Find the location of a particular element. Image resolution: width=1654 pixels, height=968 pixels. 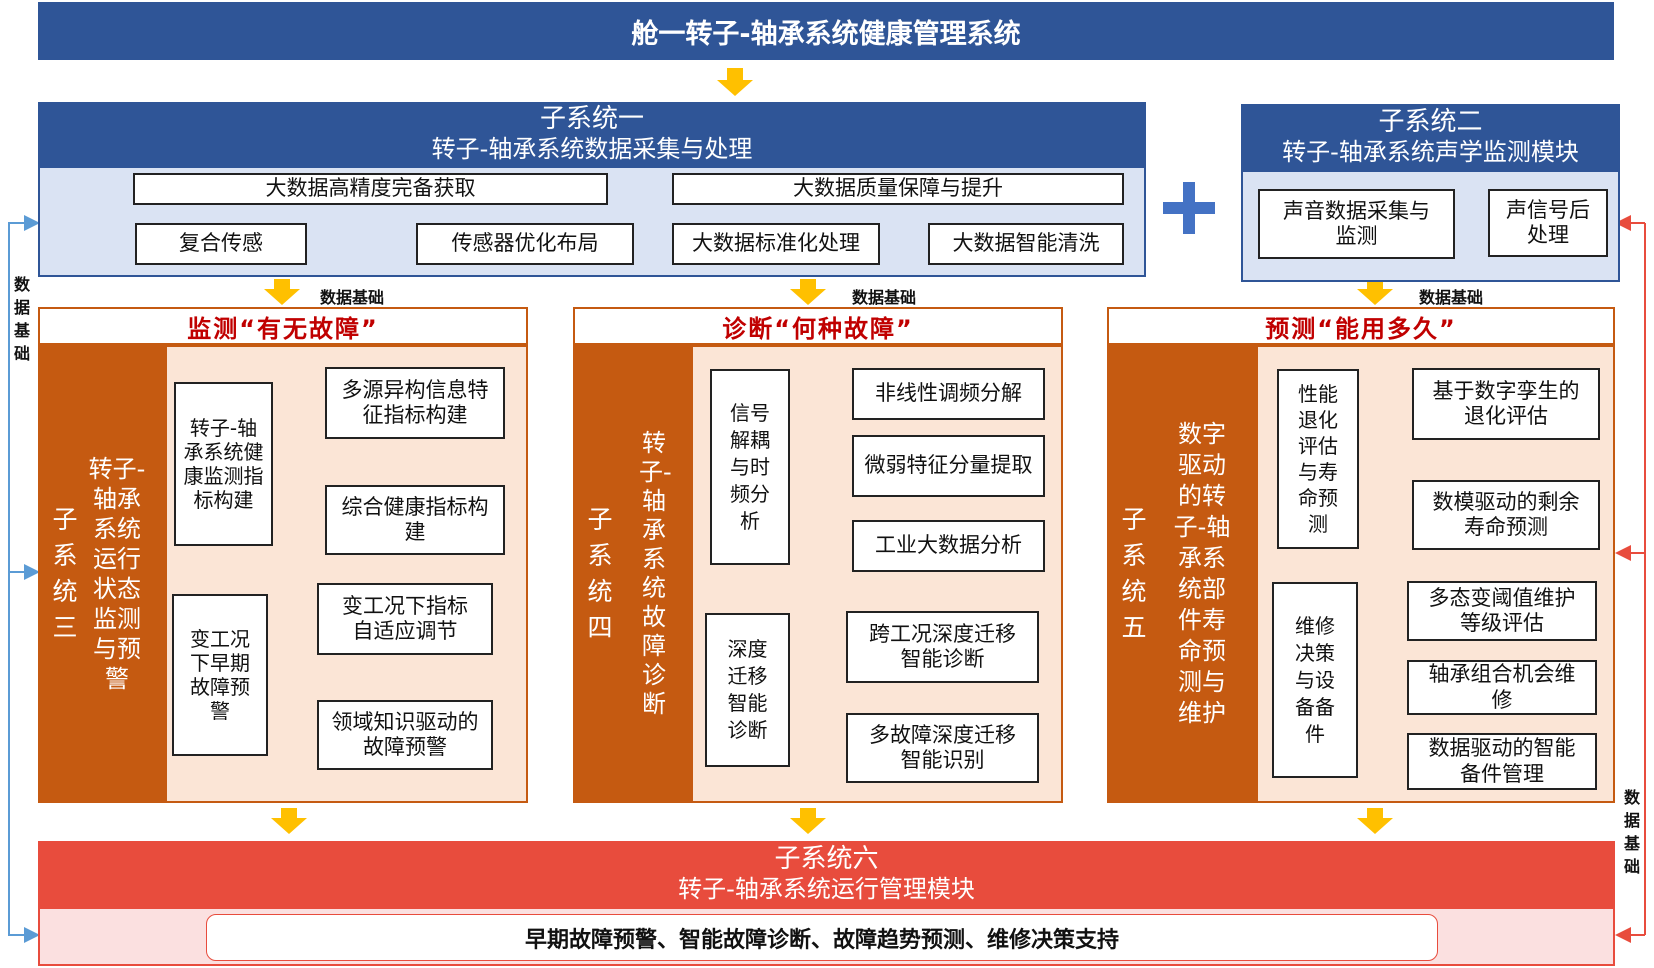

sub1-group1-item2: 传感器优化布局 is located at coordinates (525, 244).